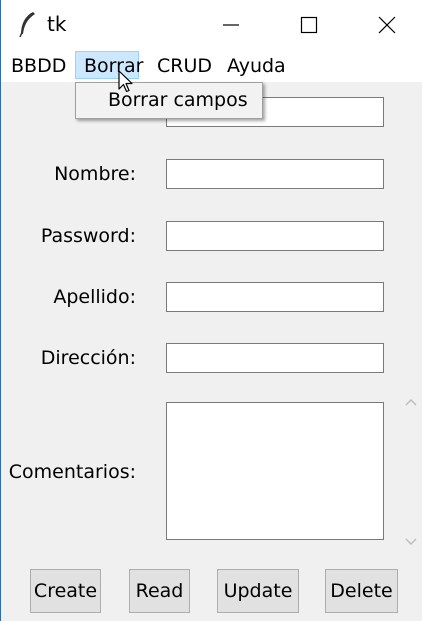 This screenshot has height=621, width=422. I want to click on minimize-button, so click(231, 25).